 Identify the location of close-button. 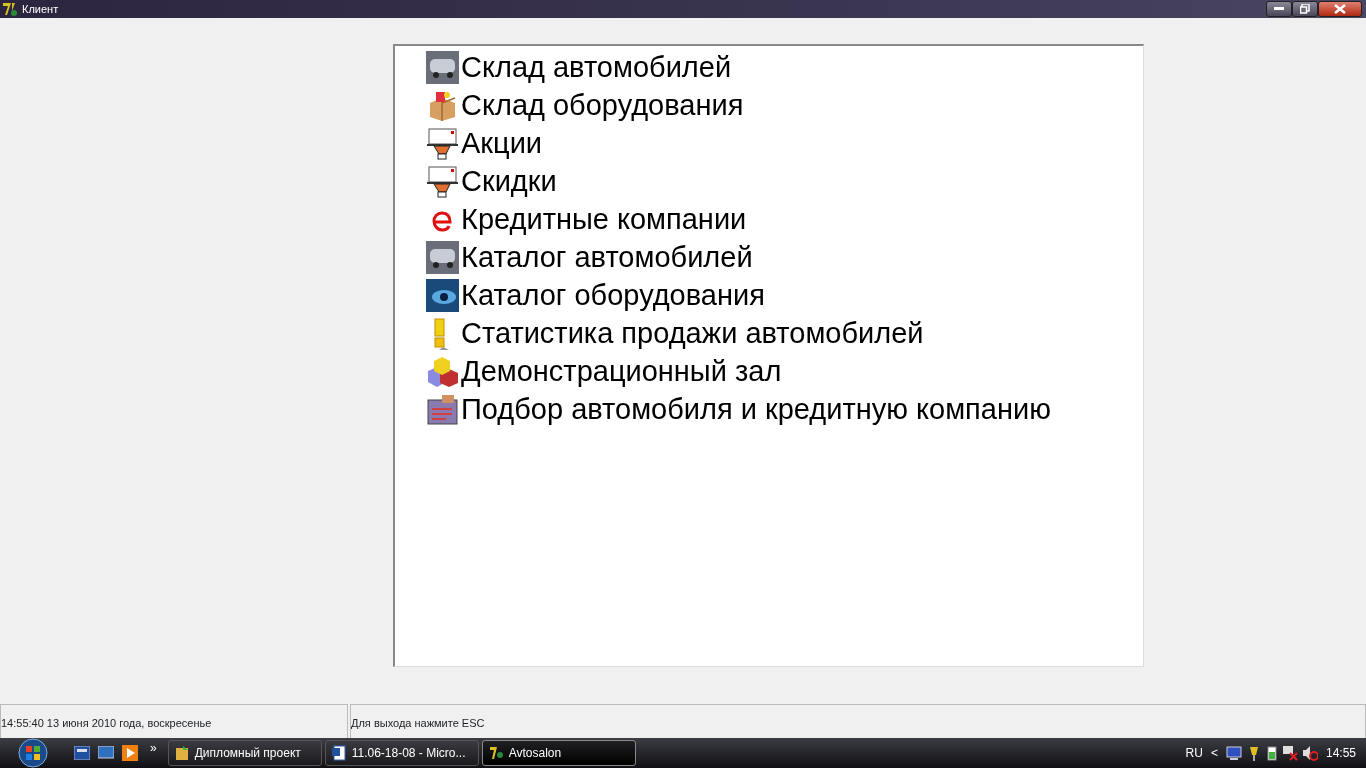
(1340, 9).